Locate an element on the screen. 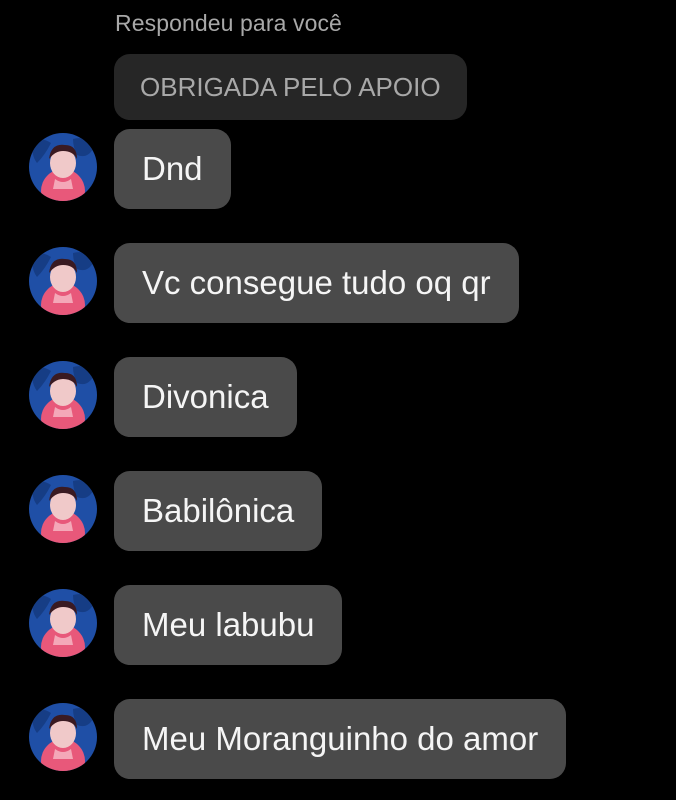 Image resolution: width=676 pixels, height=800 pixels. message-row: Vc consegue tudo oq qr is located at coordinates (338, 283).